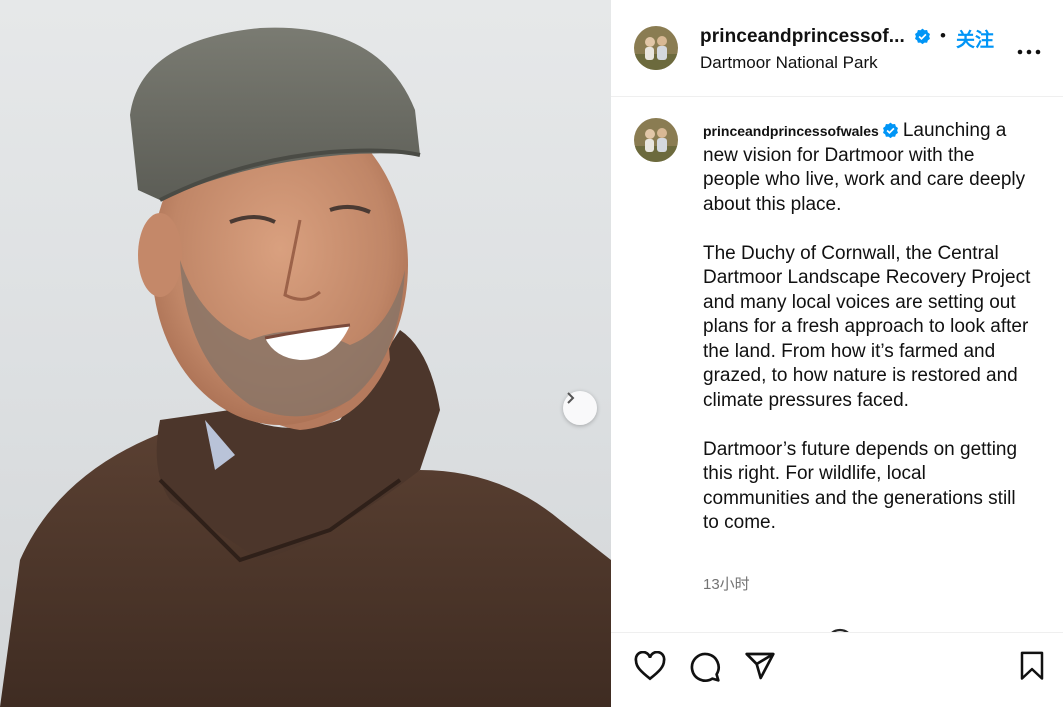 The height and width of the screenshot is (707, 1063). I want to click on next-photo-button, so click(580, 408).